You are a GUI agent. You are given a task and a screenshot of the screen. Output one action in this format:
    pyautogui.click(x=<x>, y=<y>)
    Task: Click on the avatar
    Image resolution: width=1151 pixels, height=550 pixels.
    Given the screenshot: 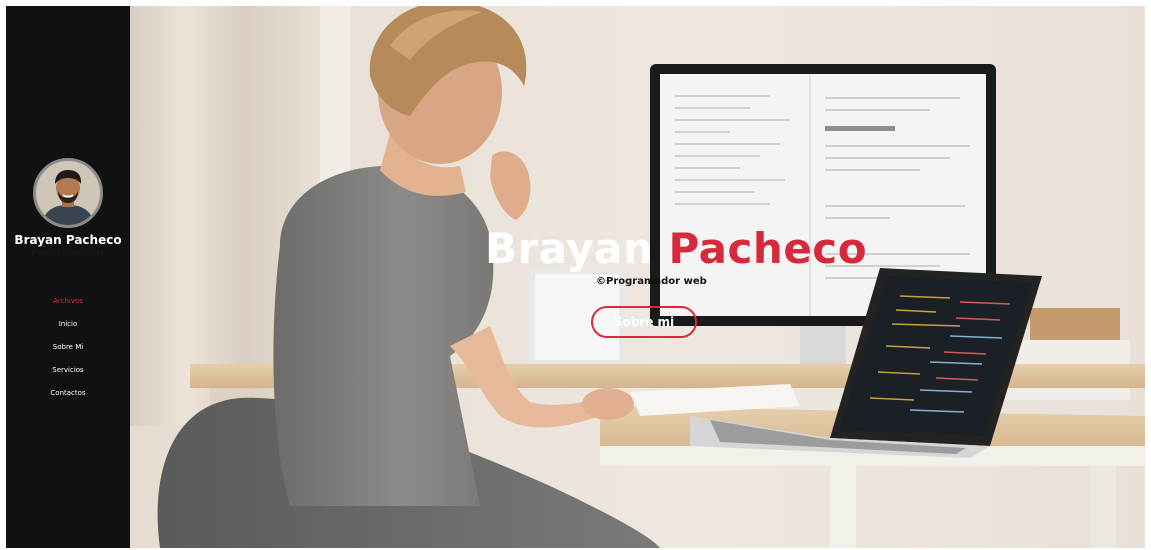 What is the action you would take?
    pyautogui.click(x=68, y=193)
    